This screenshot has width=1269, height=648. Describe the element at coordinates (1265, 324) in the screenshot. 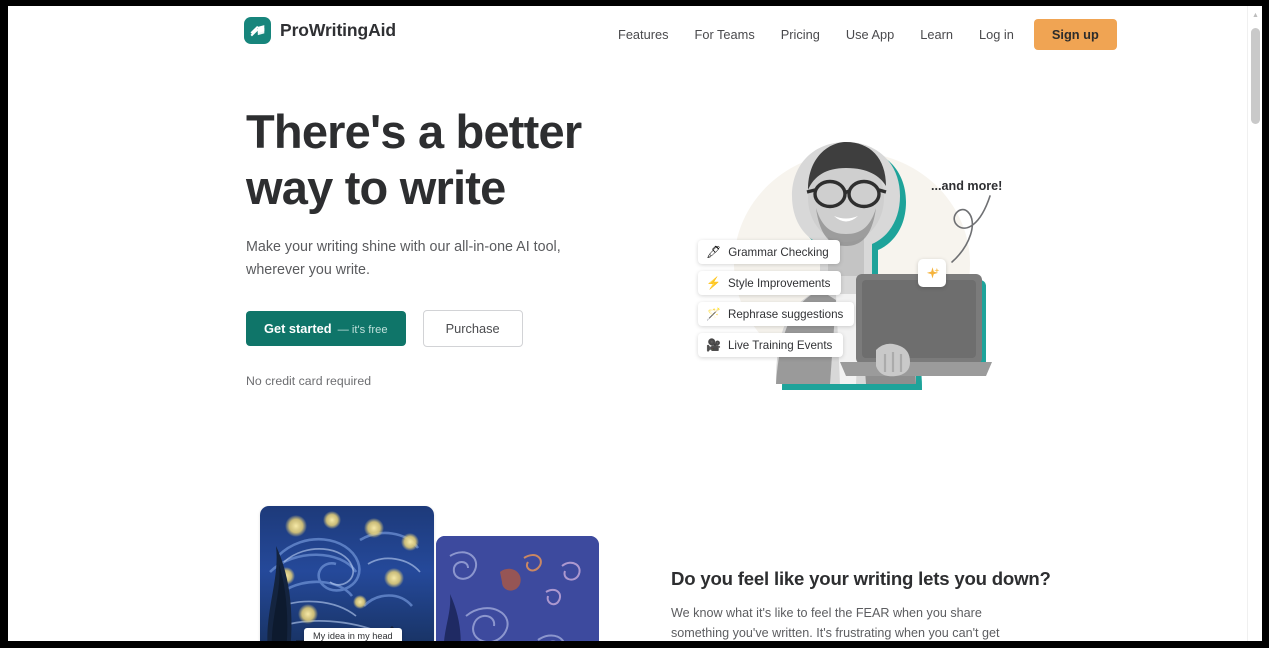

I see `window-right-border` at that location.